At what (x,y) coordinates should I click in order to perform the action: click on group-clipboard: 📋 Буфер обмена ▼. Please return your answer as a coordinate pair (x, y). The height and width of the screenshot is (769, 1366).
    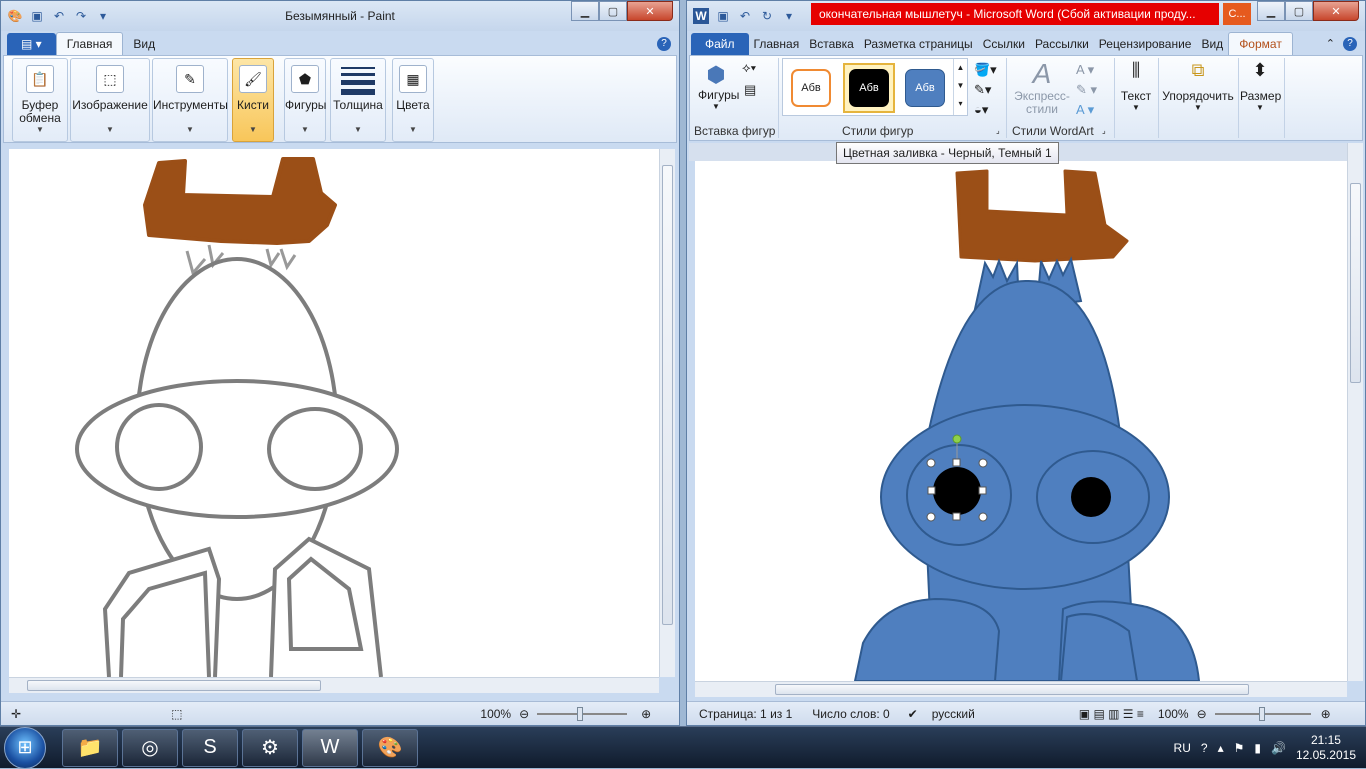
    Looking at the image, I should click on (40, 100).